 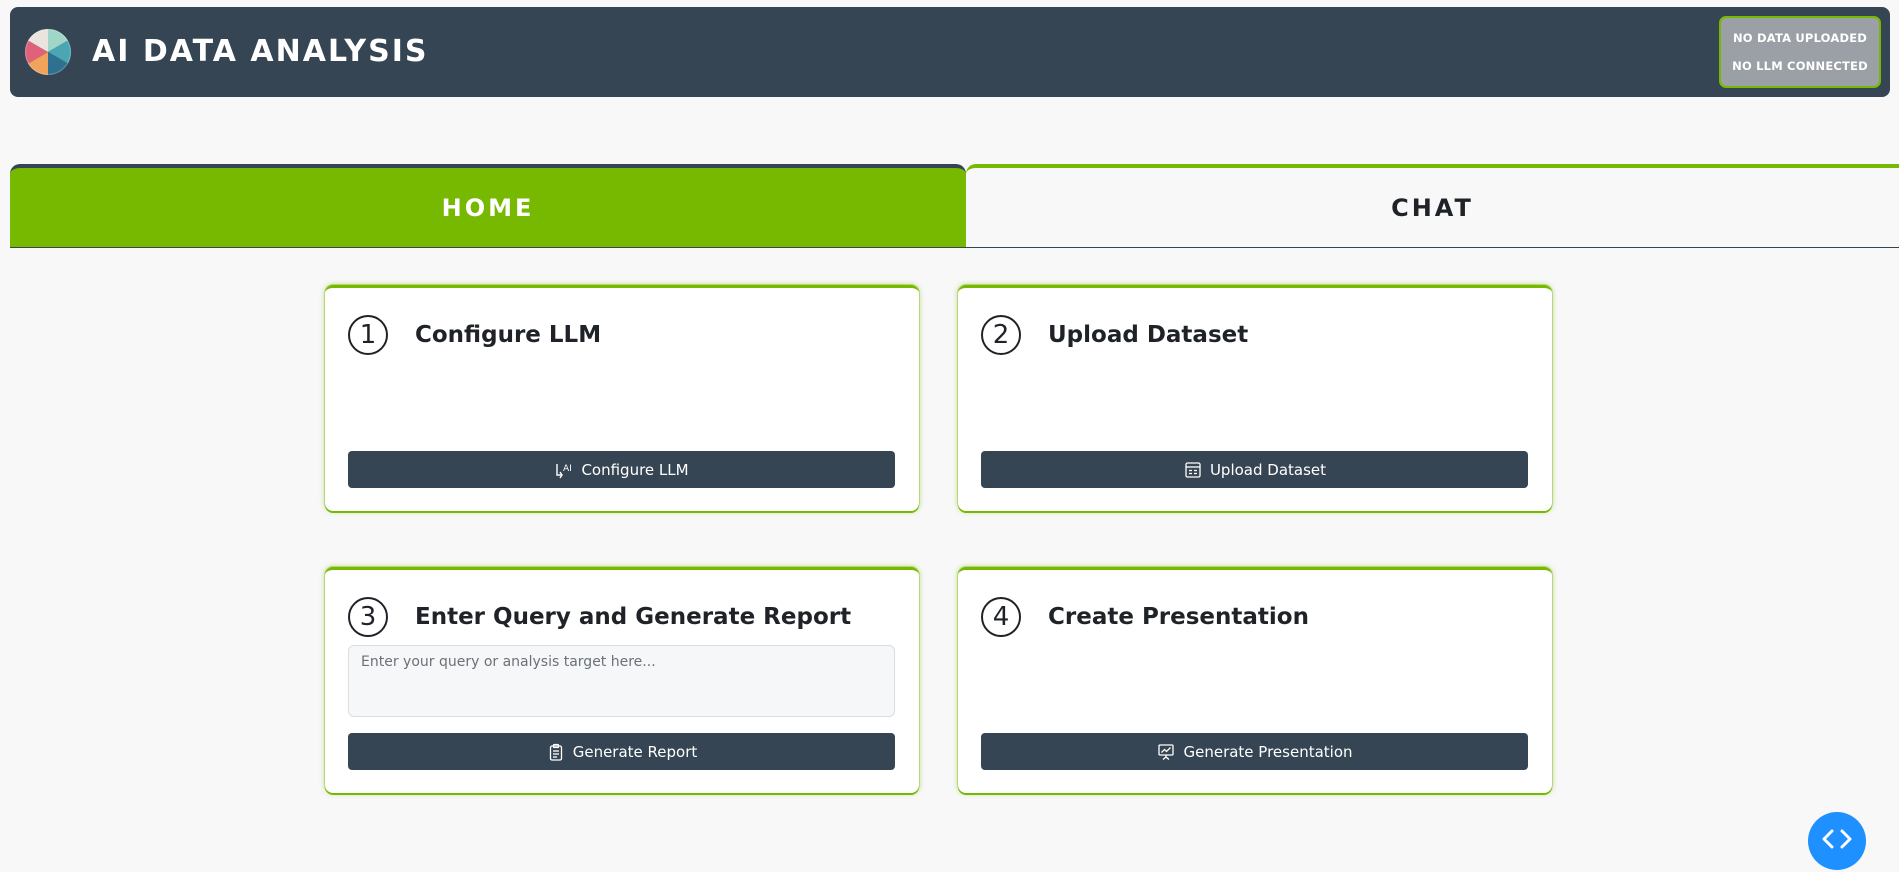 I want to click on tab-home-label: HOME, so click(x=488, y=208).